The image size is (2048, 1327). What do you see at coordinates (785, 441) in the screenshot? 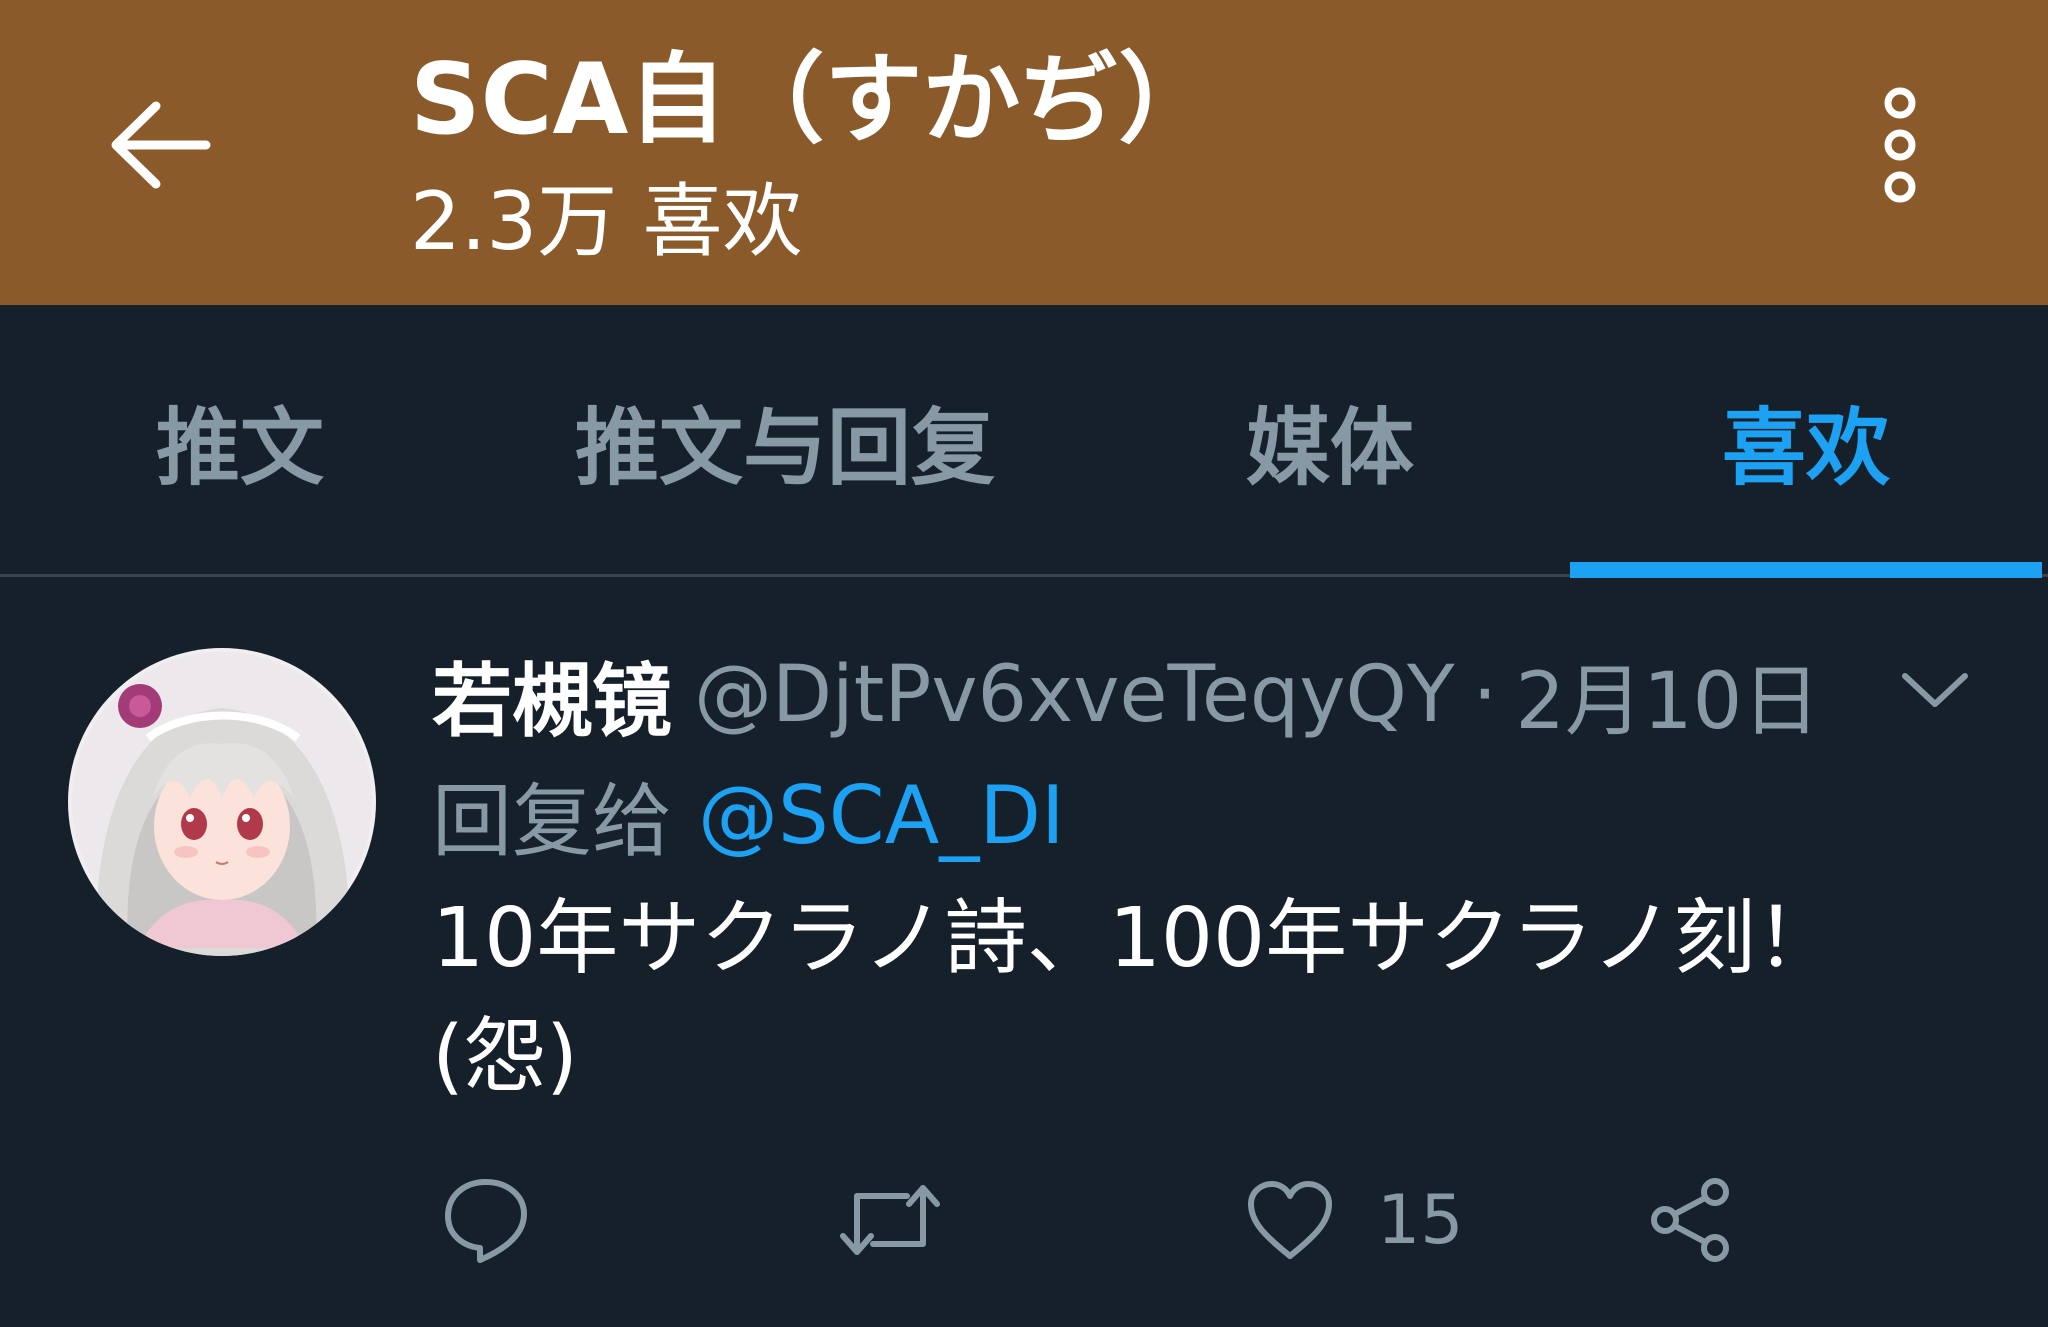
I see `tab-tweets-and-replies: 推文与回复` at bounding box center [785, 441].